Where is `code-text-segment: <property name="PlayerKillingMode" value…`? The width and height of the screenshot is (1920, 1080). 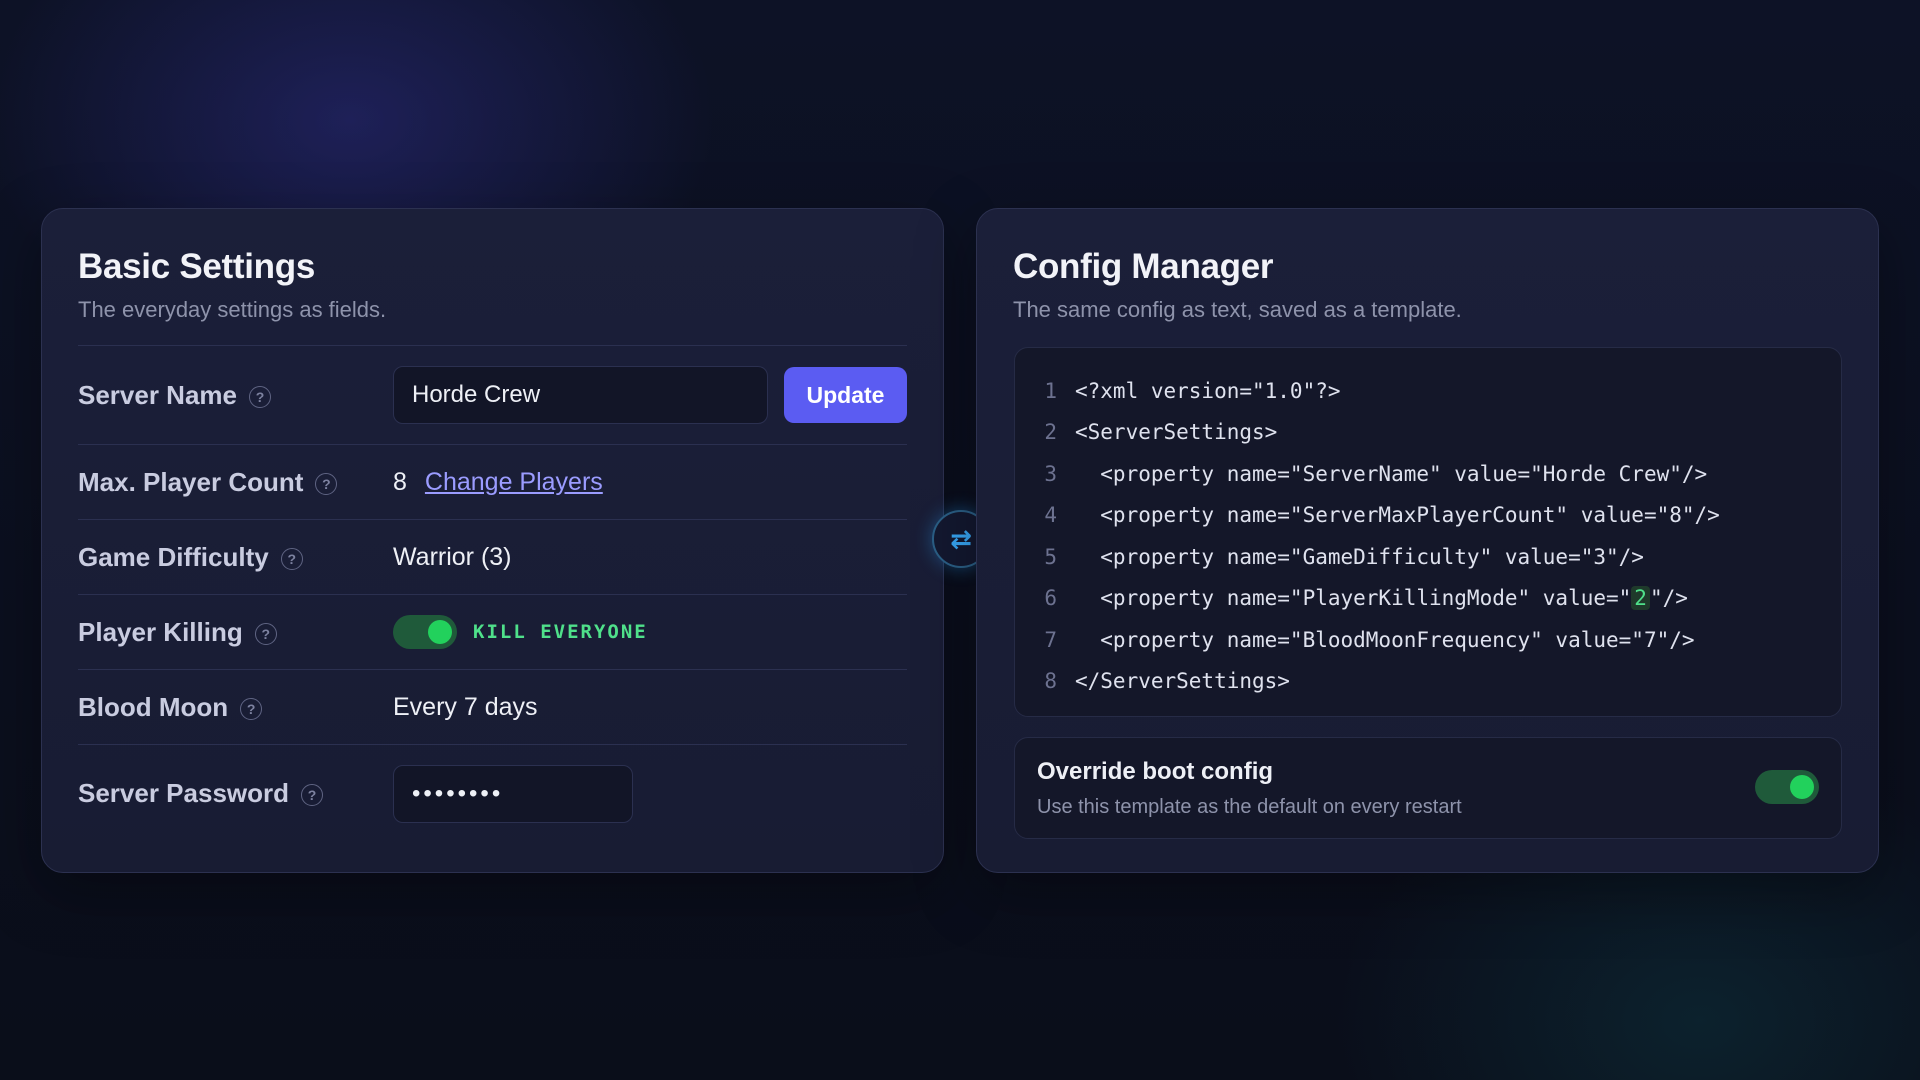
code-text-segment: <property name="PlayerKillingMode" value… is located at coordinates (1353, 598).